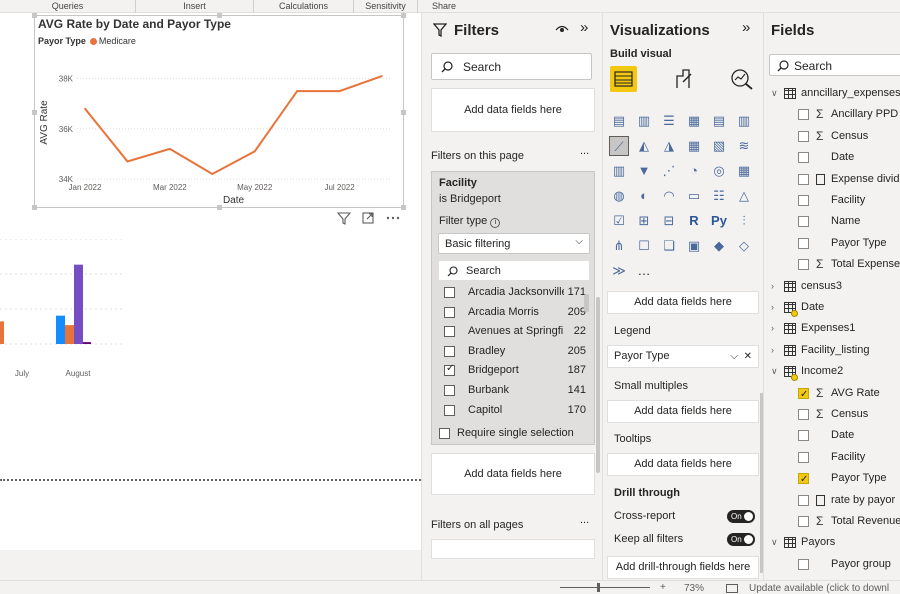 The height and width of the screenshot is (594, 900). What do you see at coordinates (719, 146) in the screenshot?
I see `line-clustered-icon: ▧` at bounding box center [719, 146].